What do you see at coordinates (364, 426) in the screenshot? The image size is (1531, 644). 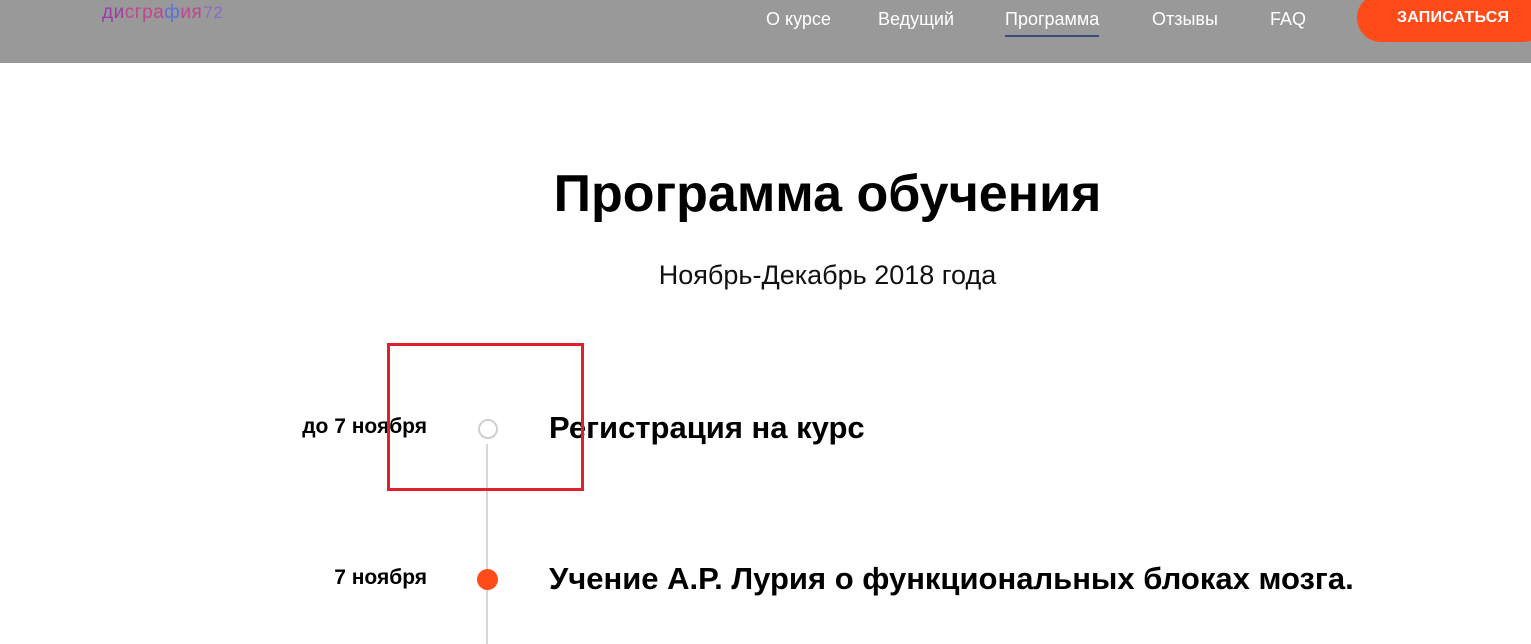 I see `timeline-date: до 7 ноября` at bounding box center [364, 426].